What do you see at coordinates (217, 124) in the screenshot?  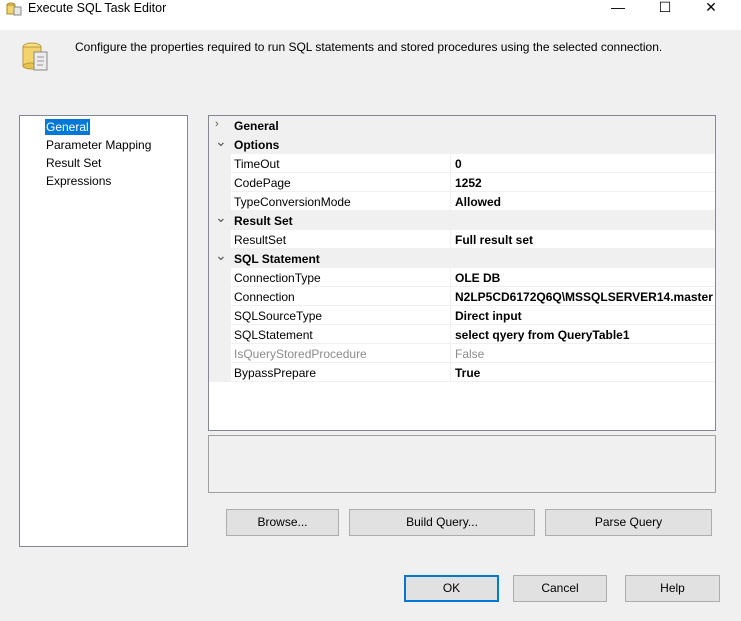 I see `chevron-right-icon: ›` at bounding box center [217, 124].